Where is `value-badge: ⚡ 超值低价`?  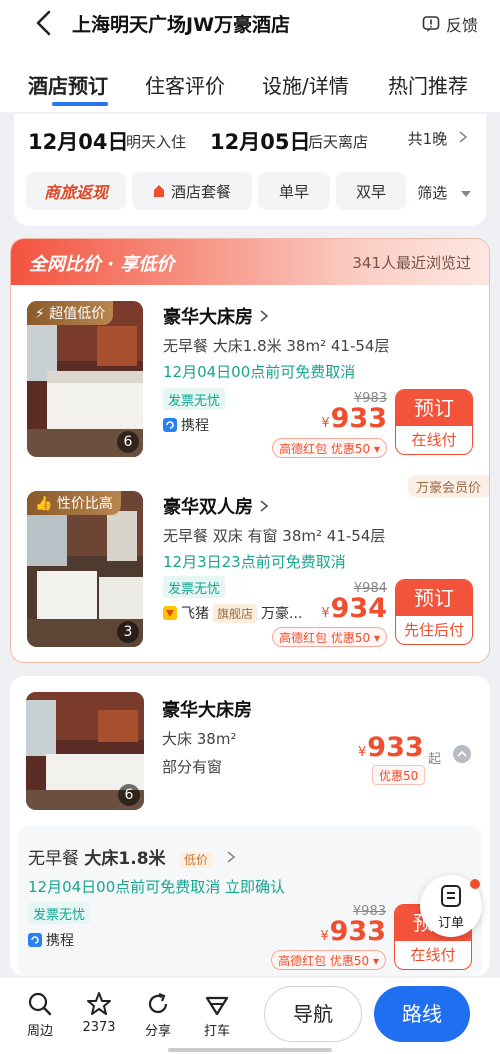 value-badge: ⚡ 超值低价 is located at coordinates (70, 313).